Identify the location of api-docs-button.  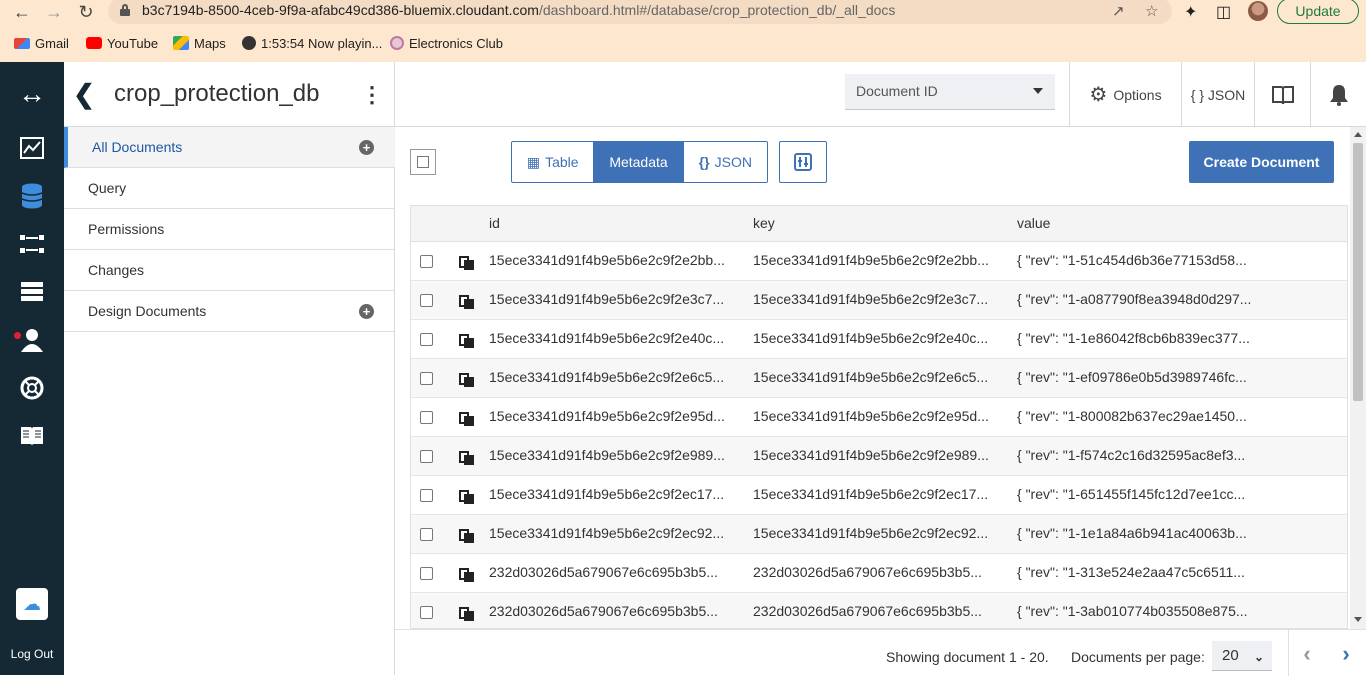
(1282, 94).